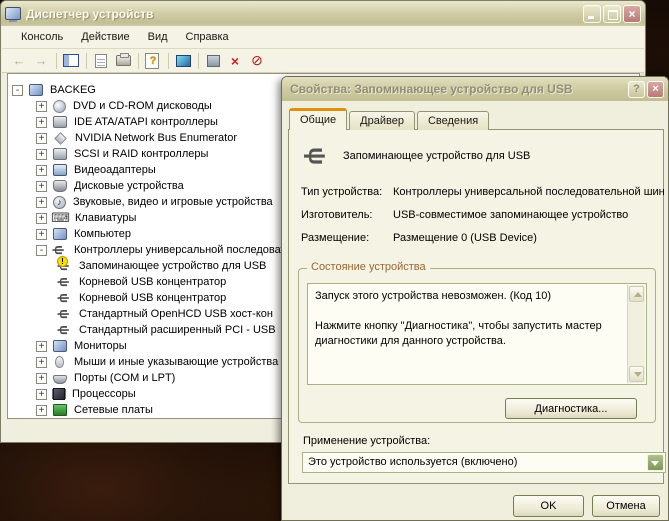 This screenshot has width=669, height=521. I want to click on main-titlebar: Диспетчер устройств ×, so click(323, 13).